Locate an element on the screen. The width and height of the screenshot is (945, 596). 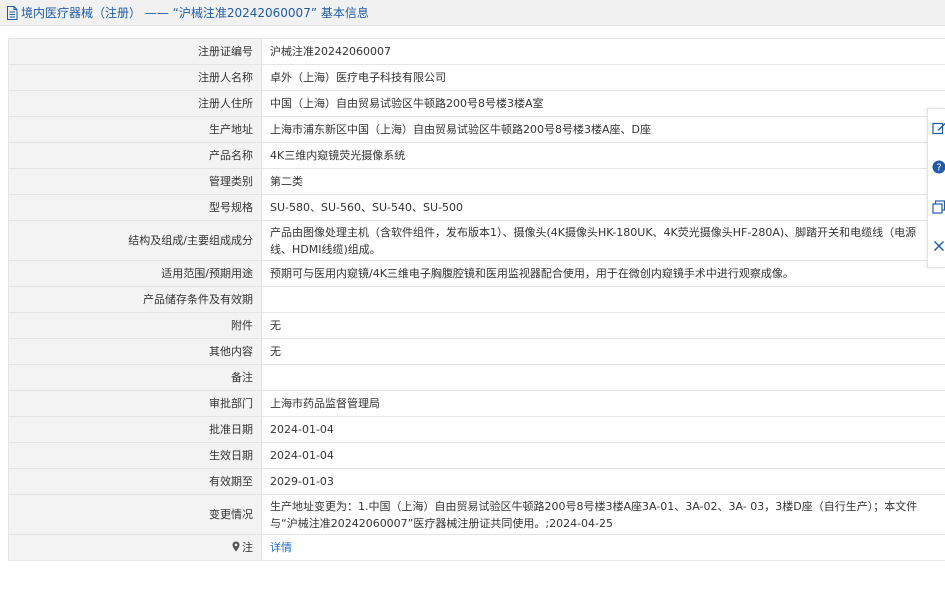
row-value: 上海市浦东新区中国（上海）自由贸易试验区牛顿路200号8号楼3楼A座、D座 is located at coordinates (603, 129).